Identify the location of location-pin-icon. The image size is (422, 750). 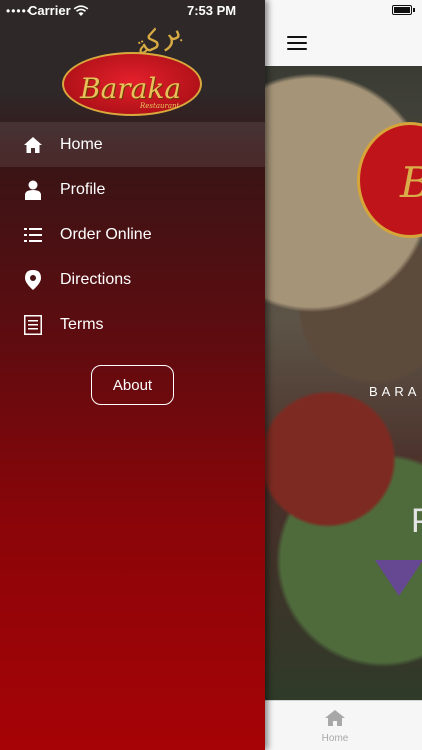
(33, 279).